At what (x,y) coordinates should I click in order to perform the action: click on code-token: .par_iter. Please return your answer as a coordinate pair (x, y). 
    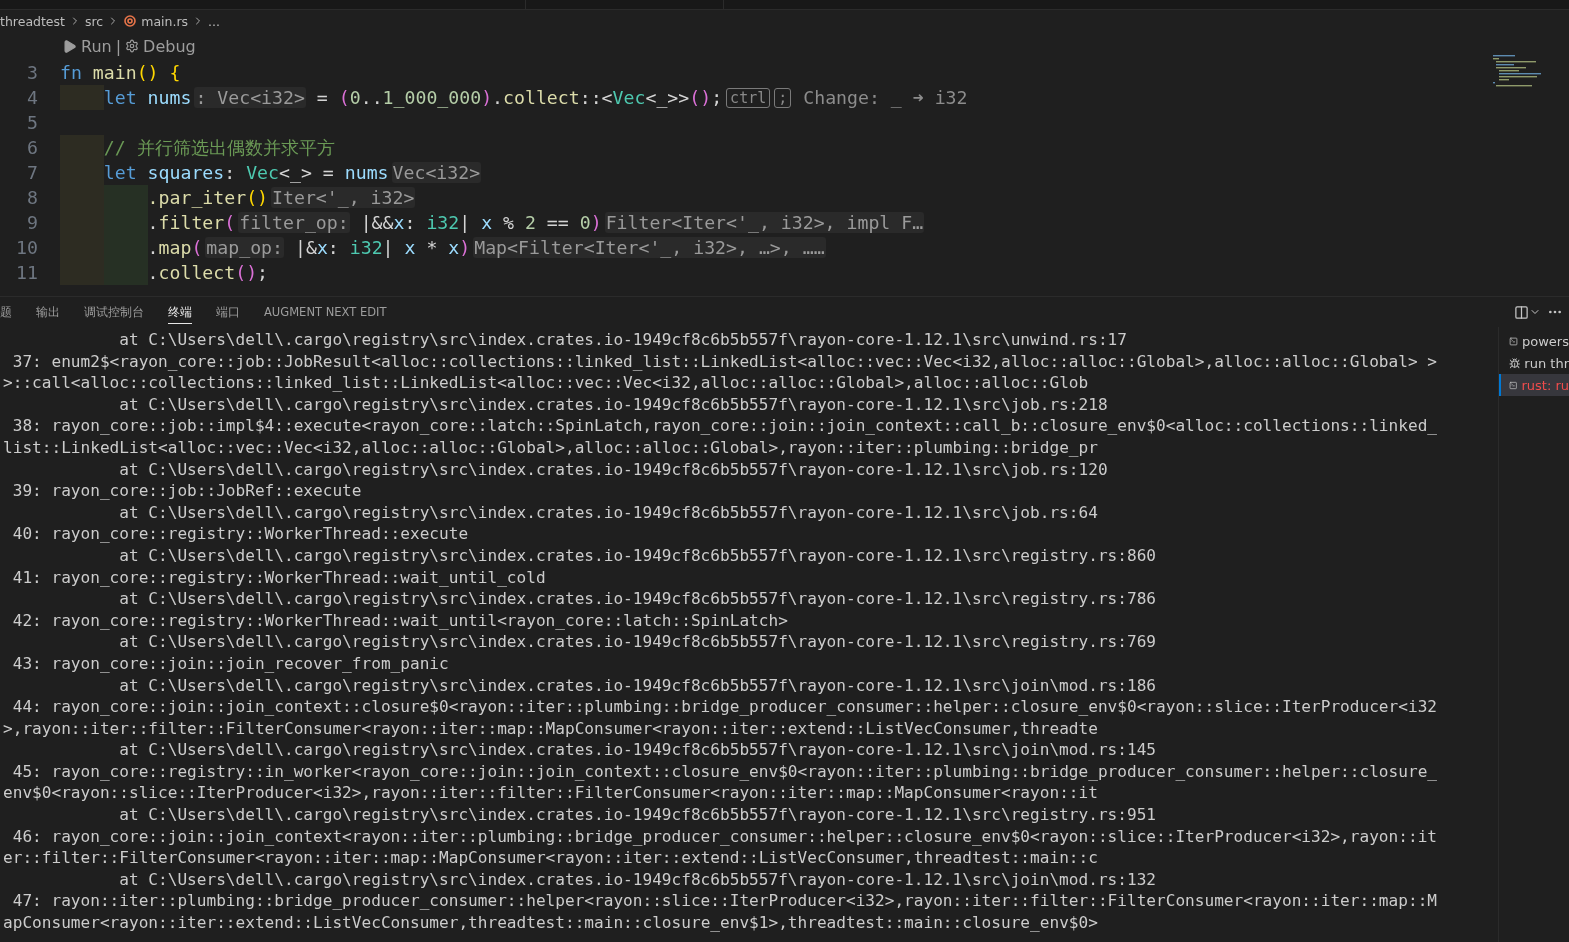
    Looking at the image, I should click on (197, 197).